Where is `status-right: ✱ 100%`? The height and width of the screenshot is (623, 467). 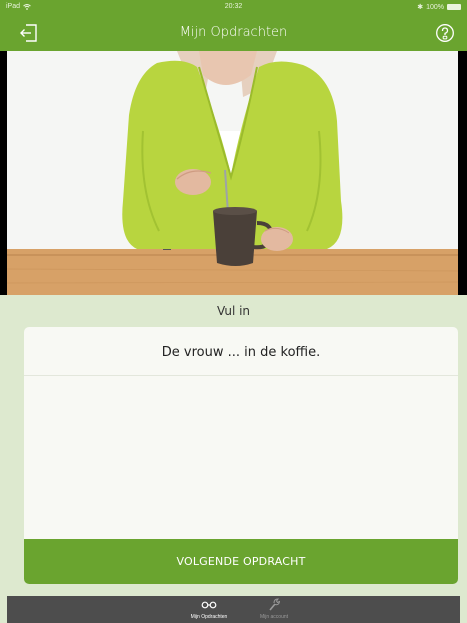 status-right: ✱ 100% is located at coordinates (439, 7).